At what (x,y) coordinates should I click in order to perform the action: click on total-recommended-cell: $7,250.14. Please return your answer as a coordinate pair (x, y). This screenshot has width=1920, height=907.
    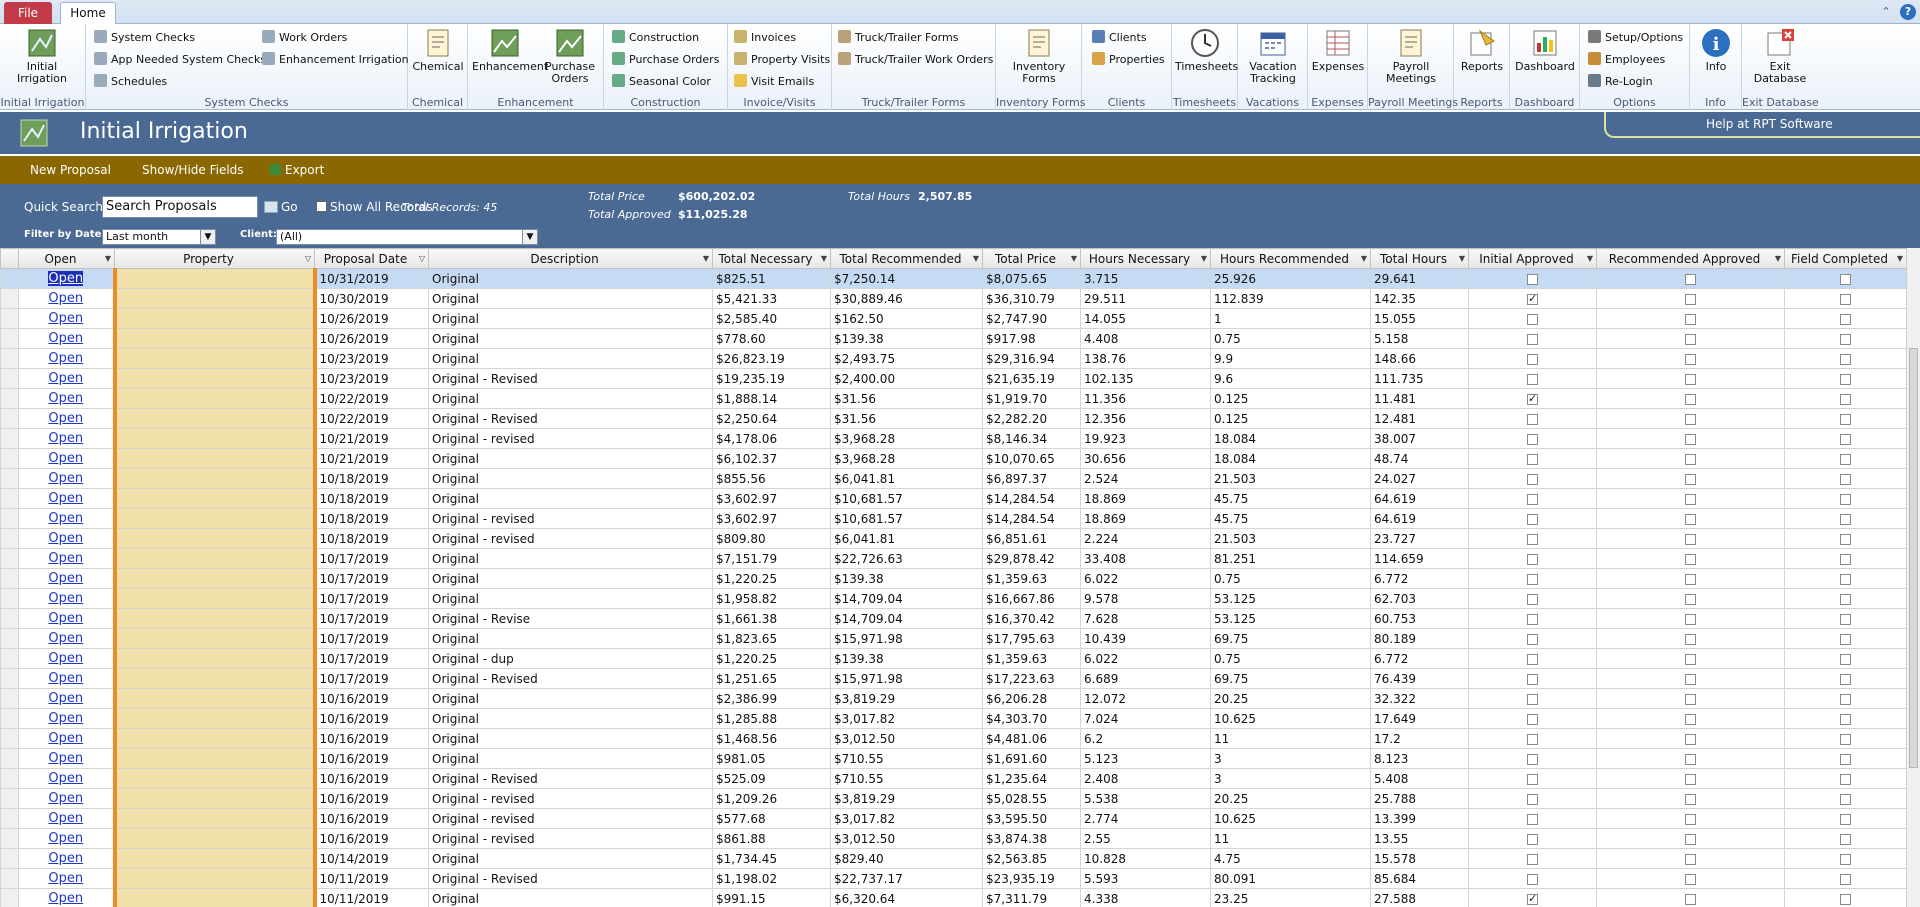
    Looking at the image, I should click on (906, 278).